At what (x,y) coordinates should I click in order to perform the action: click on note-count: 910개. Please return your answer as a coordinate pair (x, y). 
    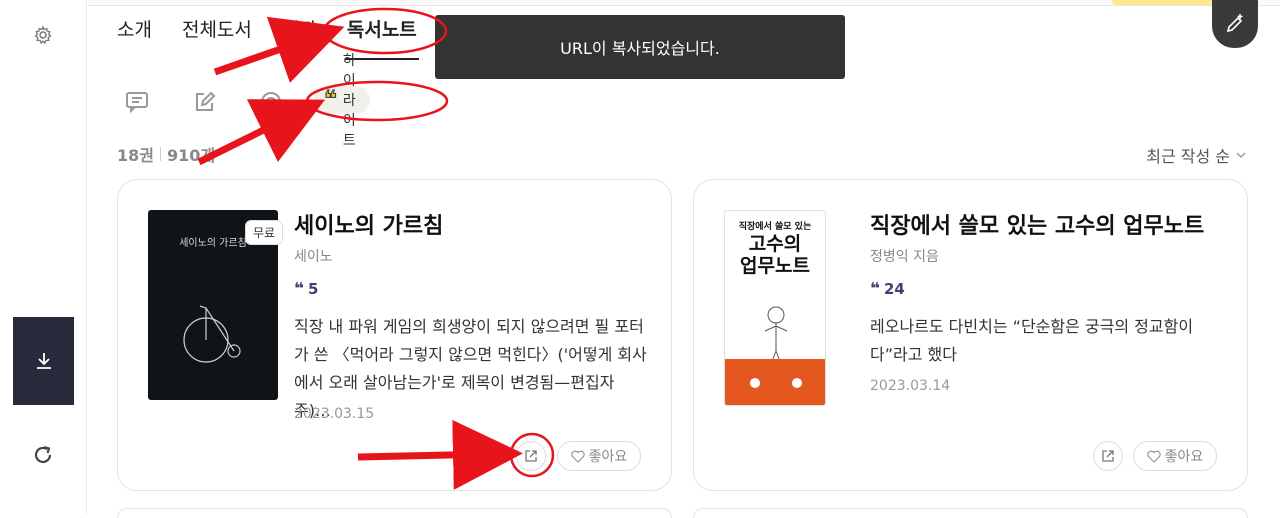
    Looking at the image, I should click on (191, 155).